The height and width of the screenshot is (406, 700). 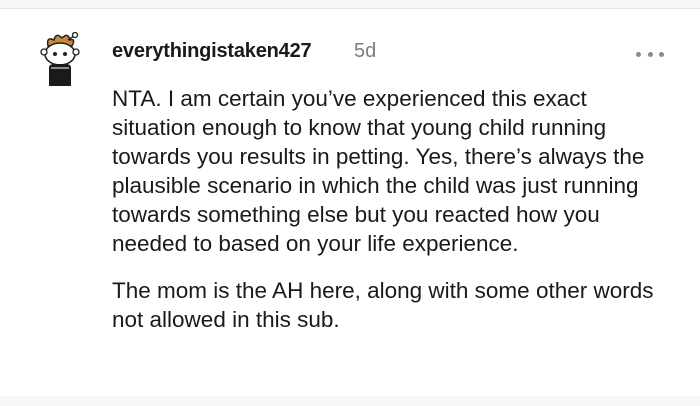 What do you see at coordinates (365, 51) in the screenshot?
I see `comment-timestamp: 5d` at bounding box center [365, 51].